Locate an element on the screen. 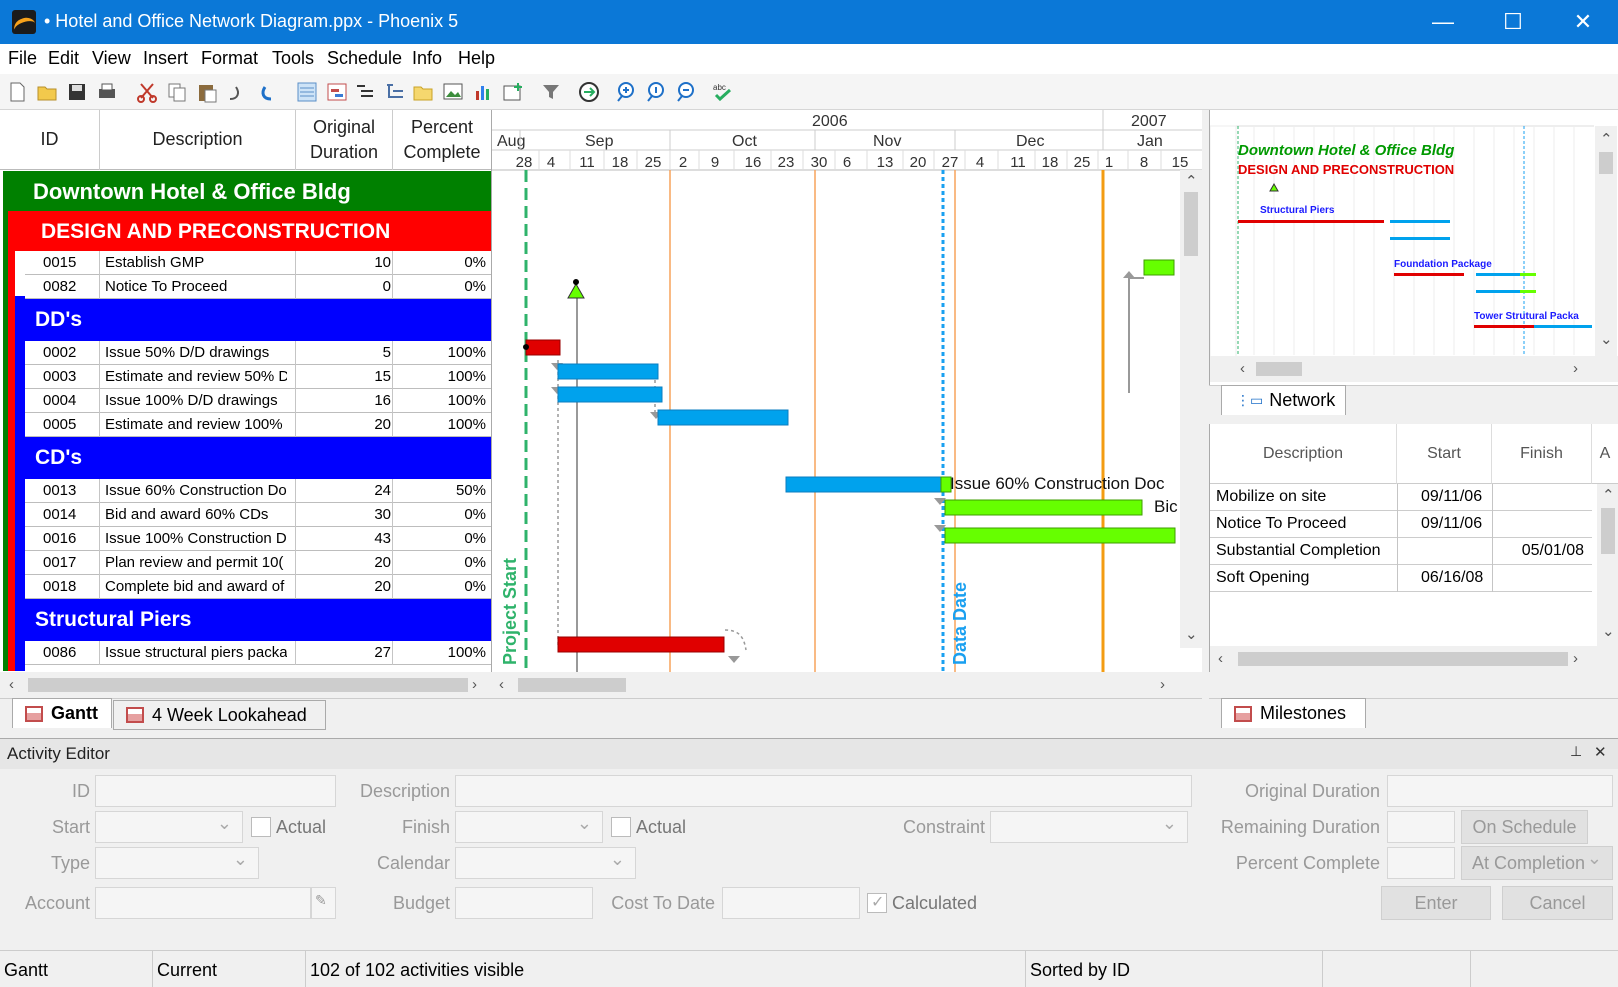 The width and height of the screenshot is (1618, 987). finish-date-dropdown is located at coordinates (529, 827).